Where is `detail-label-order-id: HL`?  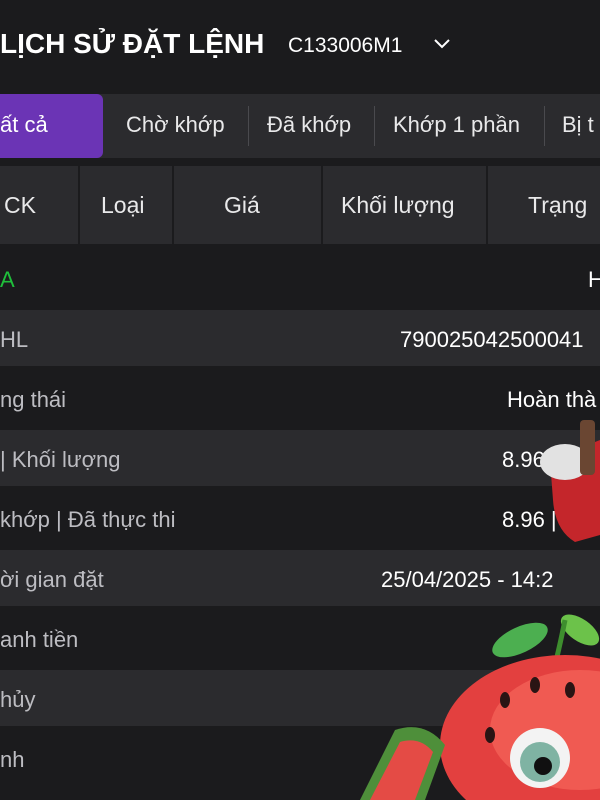
detail-label-order-id: HL is located at coordinates (14, 339).